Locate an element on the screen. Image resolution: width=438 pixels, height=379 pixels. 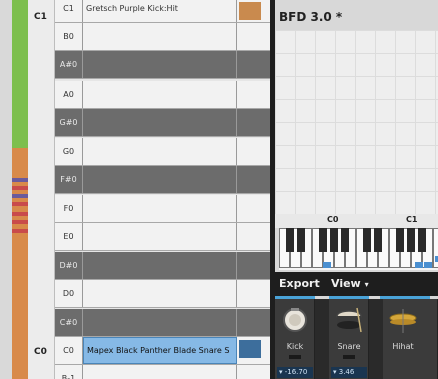
drum-slot-hihat: Hihat is located at coordinates (410, 339).